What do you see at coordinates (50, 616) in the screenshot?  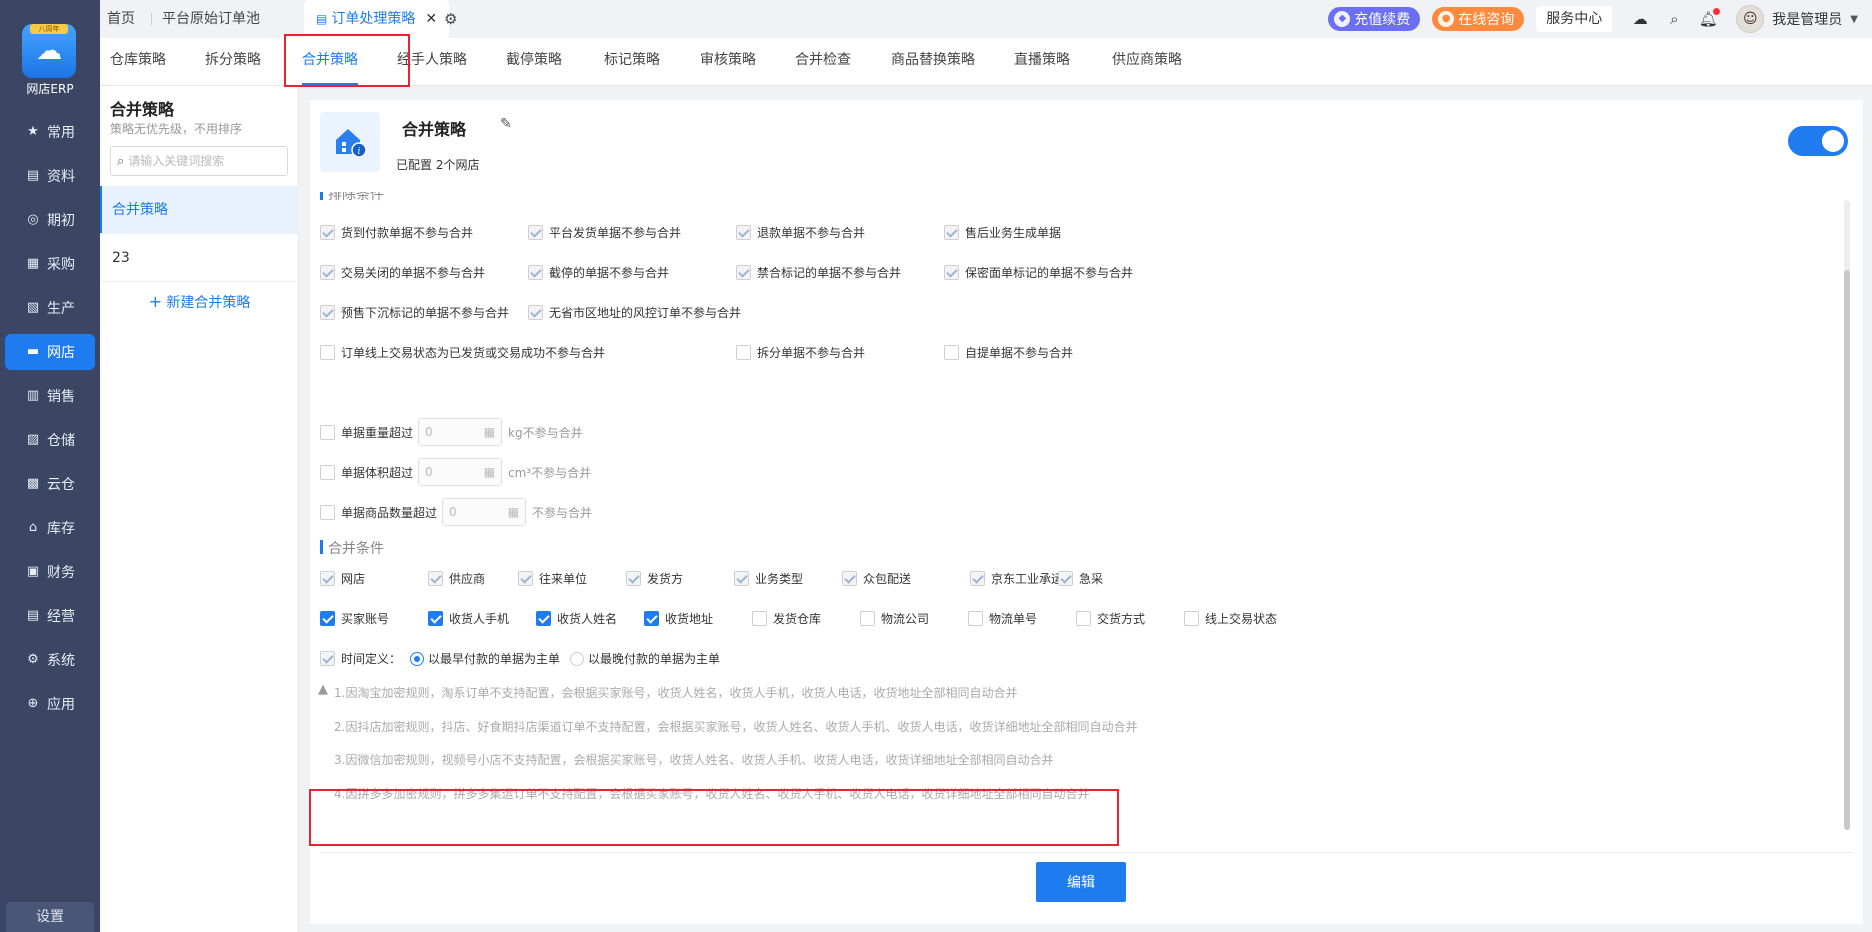 I see `sidebar-item-11: ▤ 经营` at bounding box center [50, 616].